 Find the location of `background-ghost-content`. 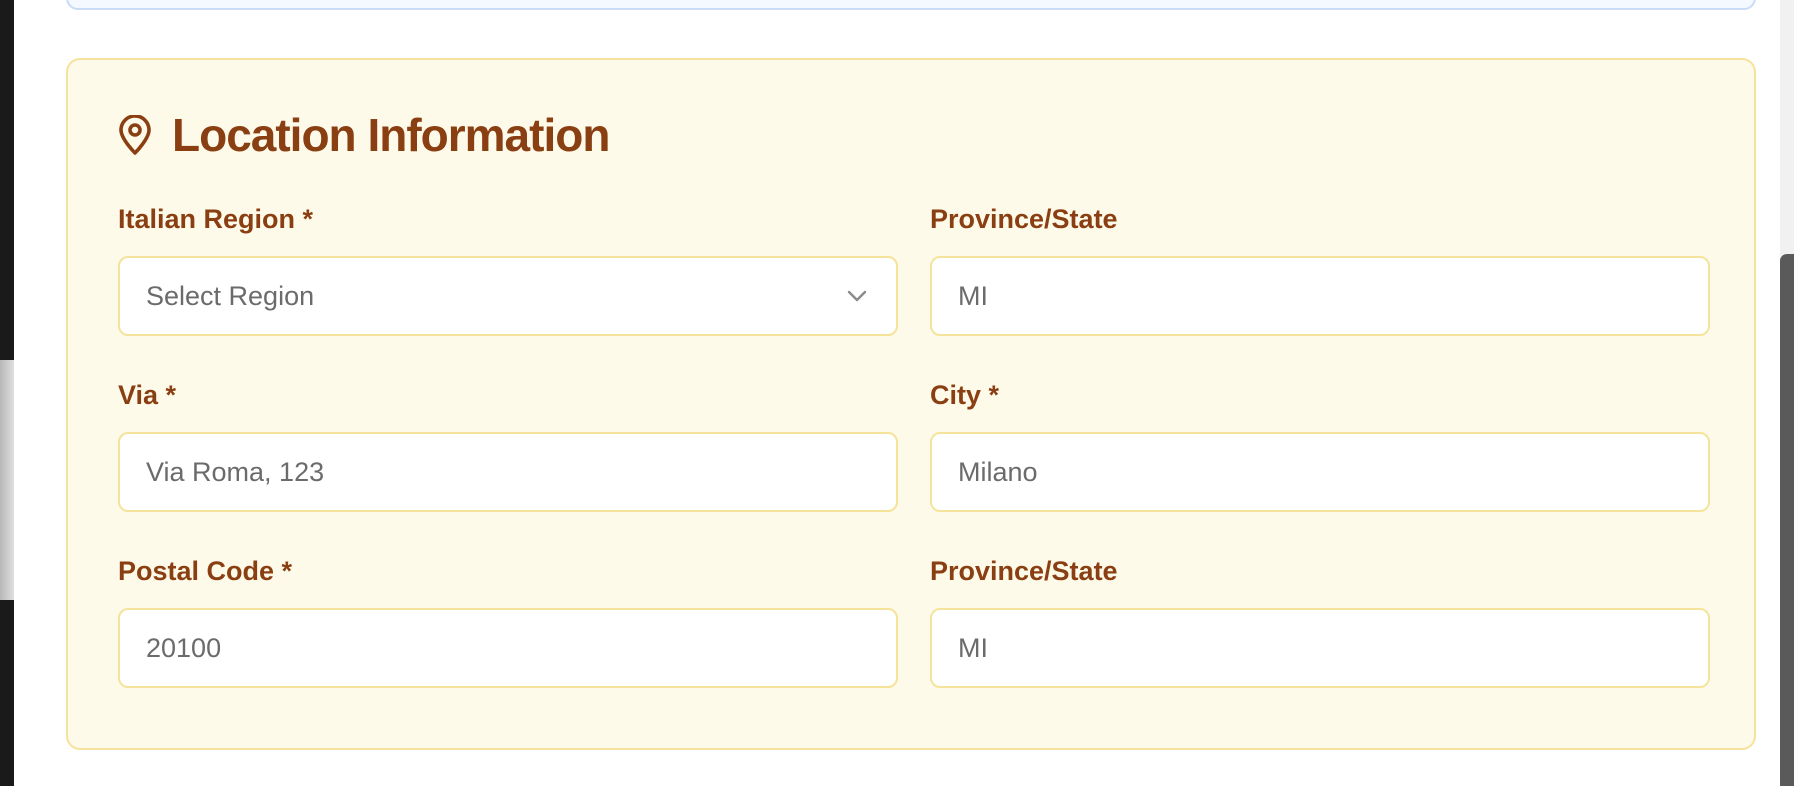

background-ghost-content is located at coordinates (7, 480).